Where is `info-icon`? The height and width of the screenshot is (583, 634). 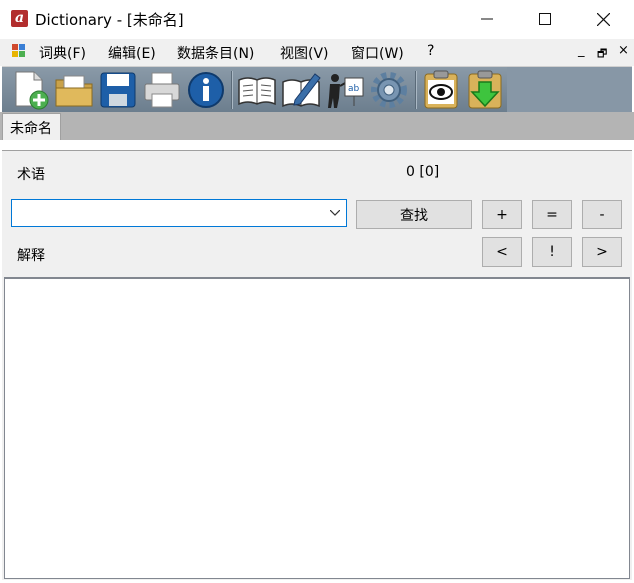 info-icon is located at coordinates (206, 90).